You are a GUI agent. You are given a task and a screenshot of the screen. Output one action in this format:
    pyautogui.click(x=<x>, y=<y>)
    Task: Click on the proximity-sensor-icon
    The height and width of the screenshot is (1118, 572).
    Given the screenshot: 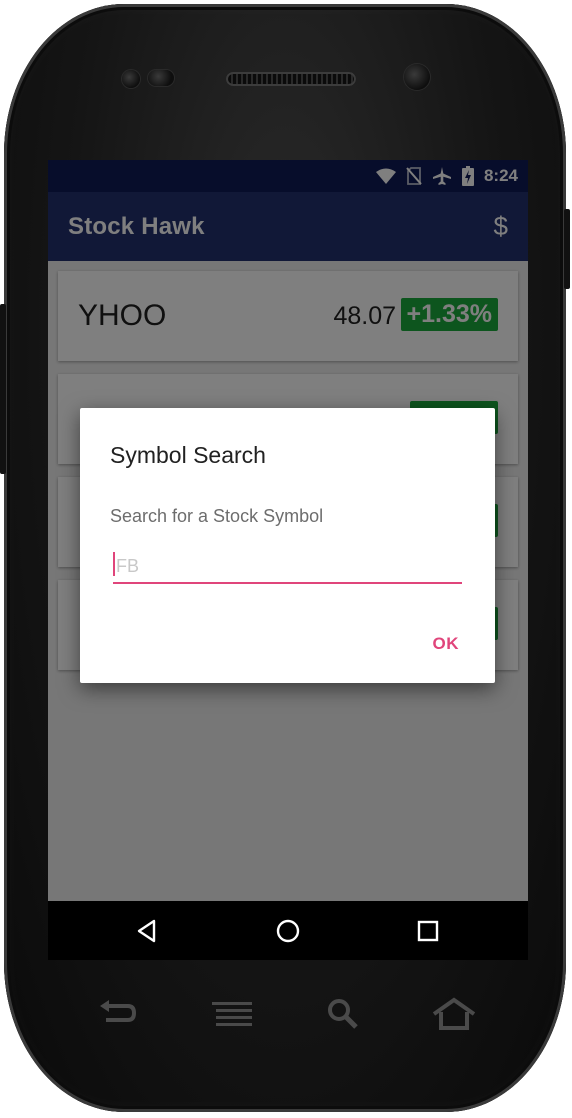 What is the action you would take?
    pyautogui.click(x=161, y=78)
    